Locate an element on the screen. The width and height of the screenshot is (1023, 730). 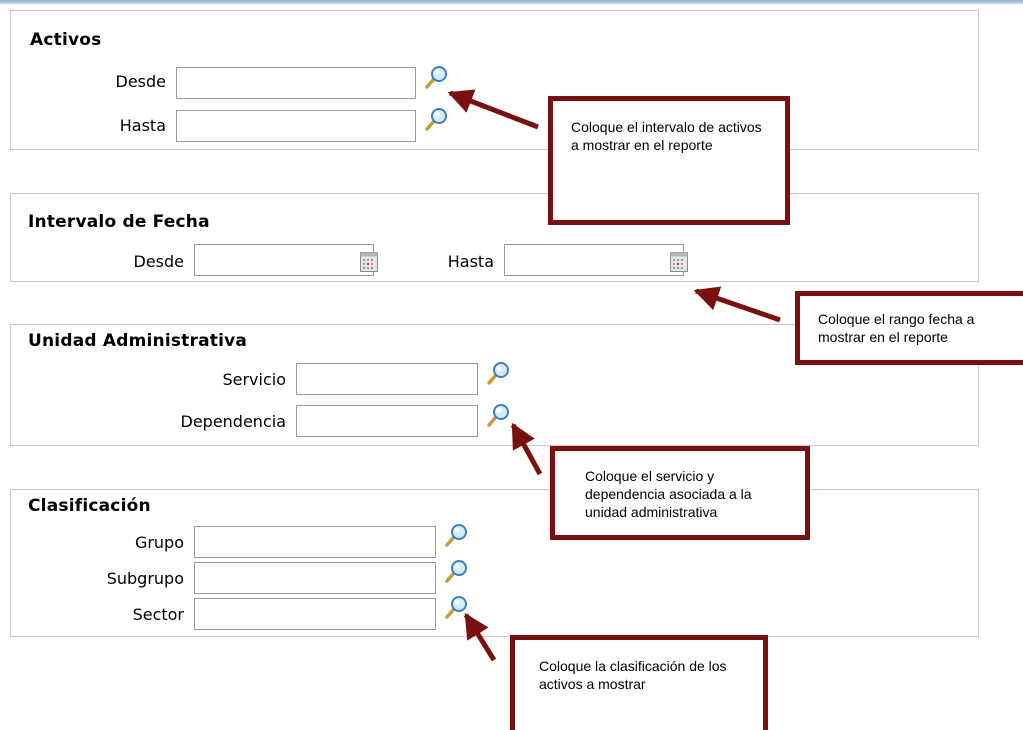
unidad-annotation-arrow is located at coordinates (526, 449).